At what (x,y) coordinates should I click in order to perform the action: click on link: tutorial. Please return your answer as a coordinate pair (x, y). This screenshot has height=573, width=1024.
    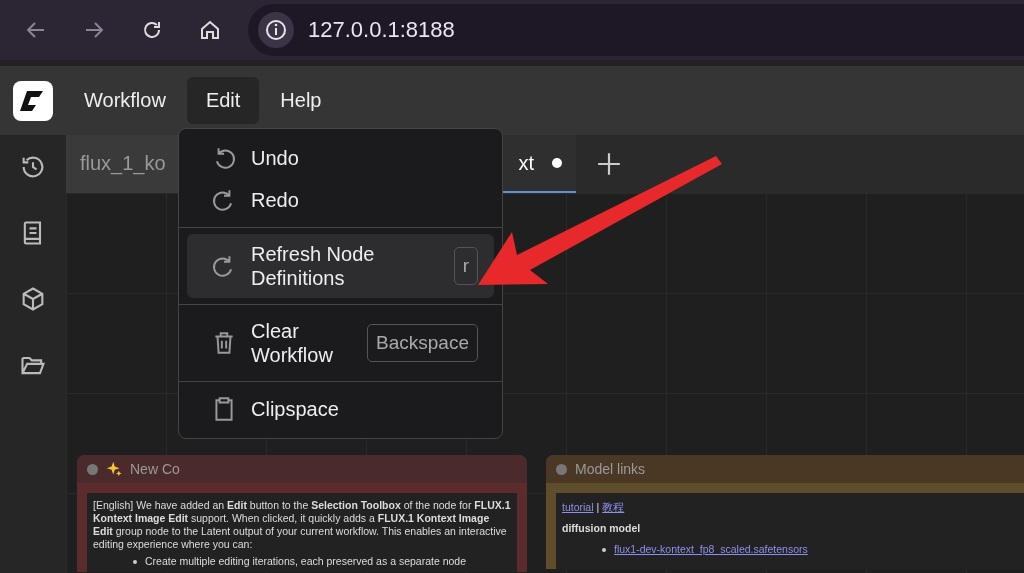
    Looking at the image, I should click on (578, 507).